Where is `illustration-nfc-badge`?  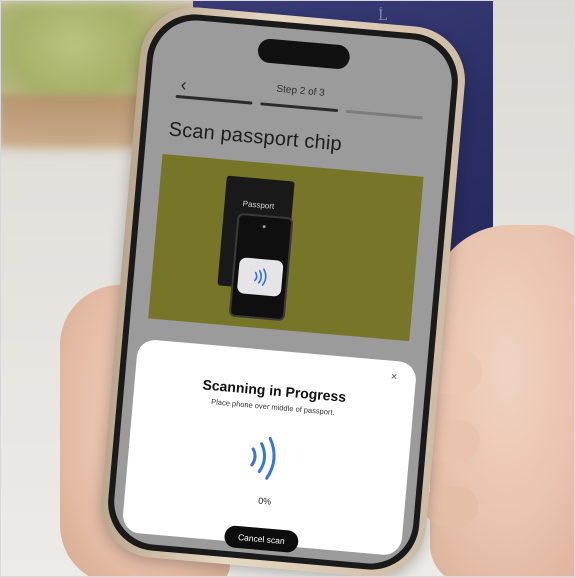
illustration-nfc-badge is located at coordinates (260, 277).